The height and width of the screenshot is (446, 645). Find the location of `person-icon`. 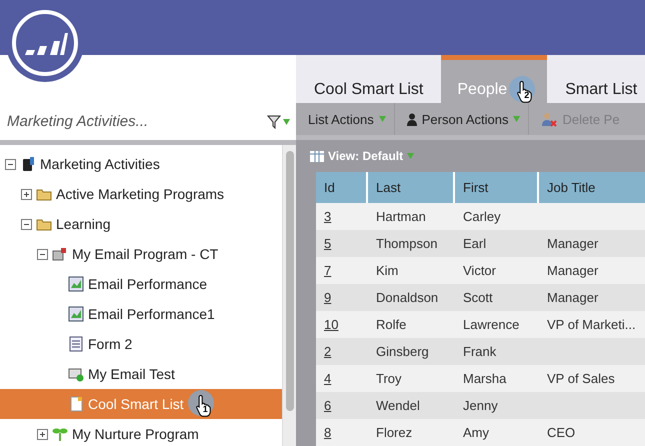

person-icon is located at coordinates (411, 119).